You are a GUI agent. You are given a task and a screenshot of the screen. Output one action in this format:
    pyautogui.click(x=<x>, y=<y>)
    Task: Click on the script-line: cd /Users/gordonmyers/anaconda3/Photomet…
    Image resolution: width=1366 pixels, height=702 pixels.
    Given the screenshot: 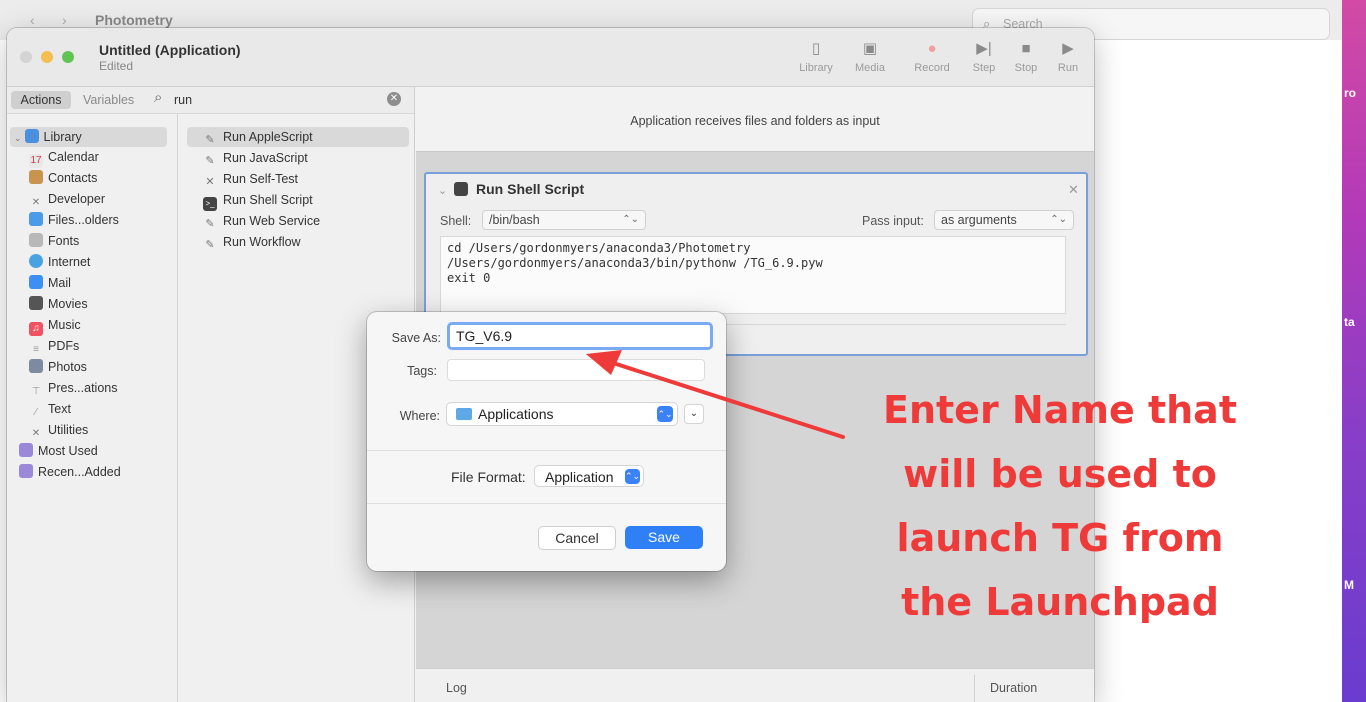 What is the action you would take?
    pyautogui.click(x=599, y=248)
    